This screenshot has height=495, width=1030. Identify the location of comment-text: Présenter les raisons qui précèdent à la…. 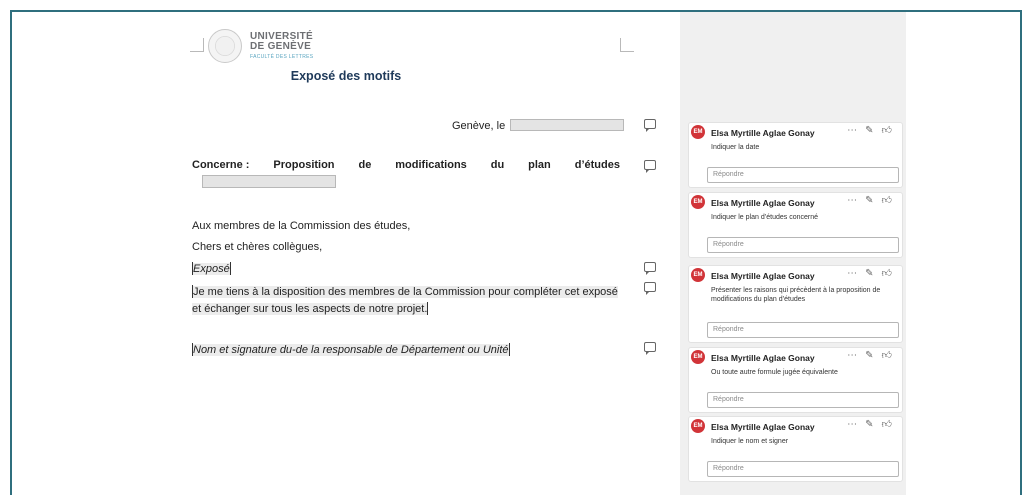
(796, 295).